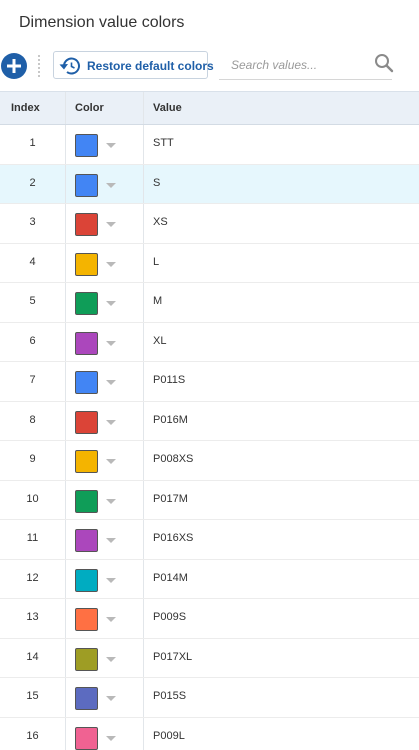 This screenshot has height=750, width=419. Describe the element at coordinates (160, 340) in the screenshot. I see `row-value: XL` at that location.